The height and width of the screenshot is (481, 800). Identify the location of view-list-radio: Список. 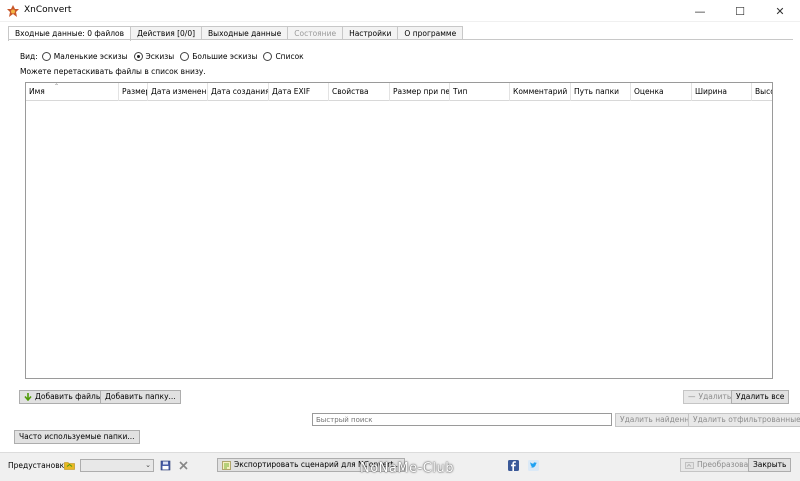
(283, 56).